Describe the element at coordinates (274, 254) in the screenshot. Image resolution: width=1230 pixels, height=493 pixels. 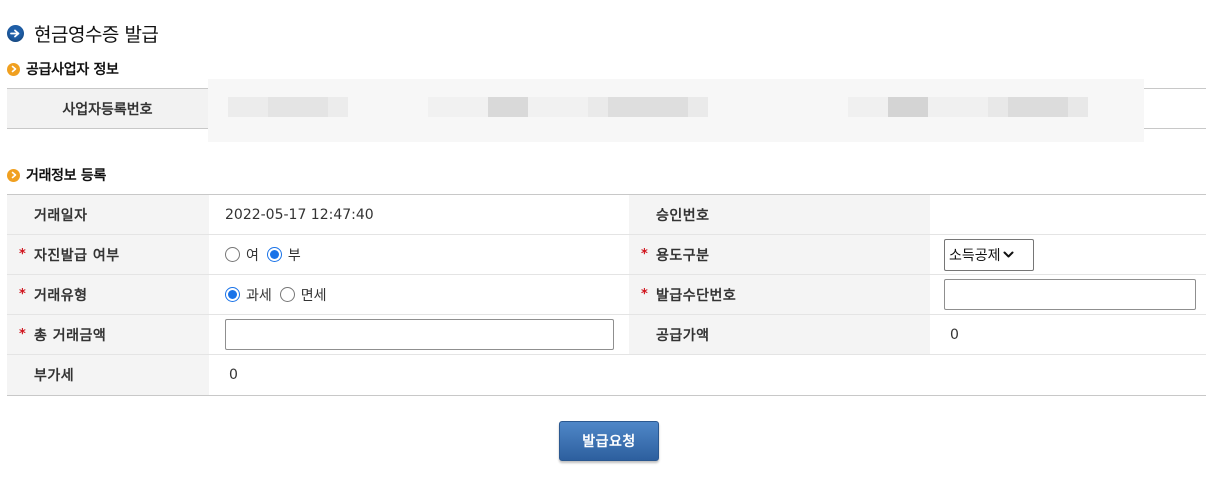
I see `self-issue-no-radio` at that location.